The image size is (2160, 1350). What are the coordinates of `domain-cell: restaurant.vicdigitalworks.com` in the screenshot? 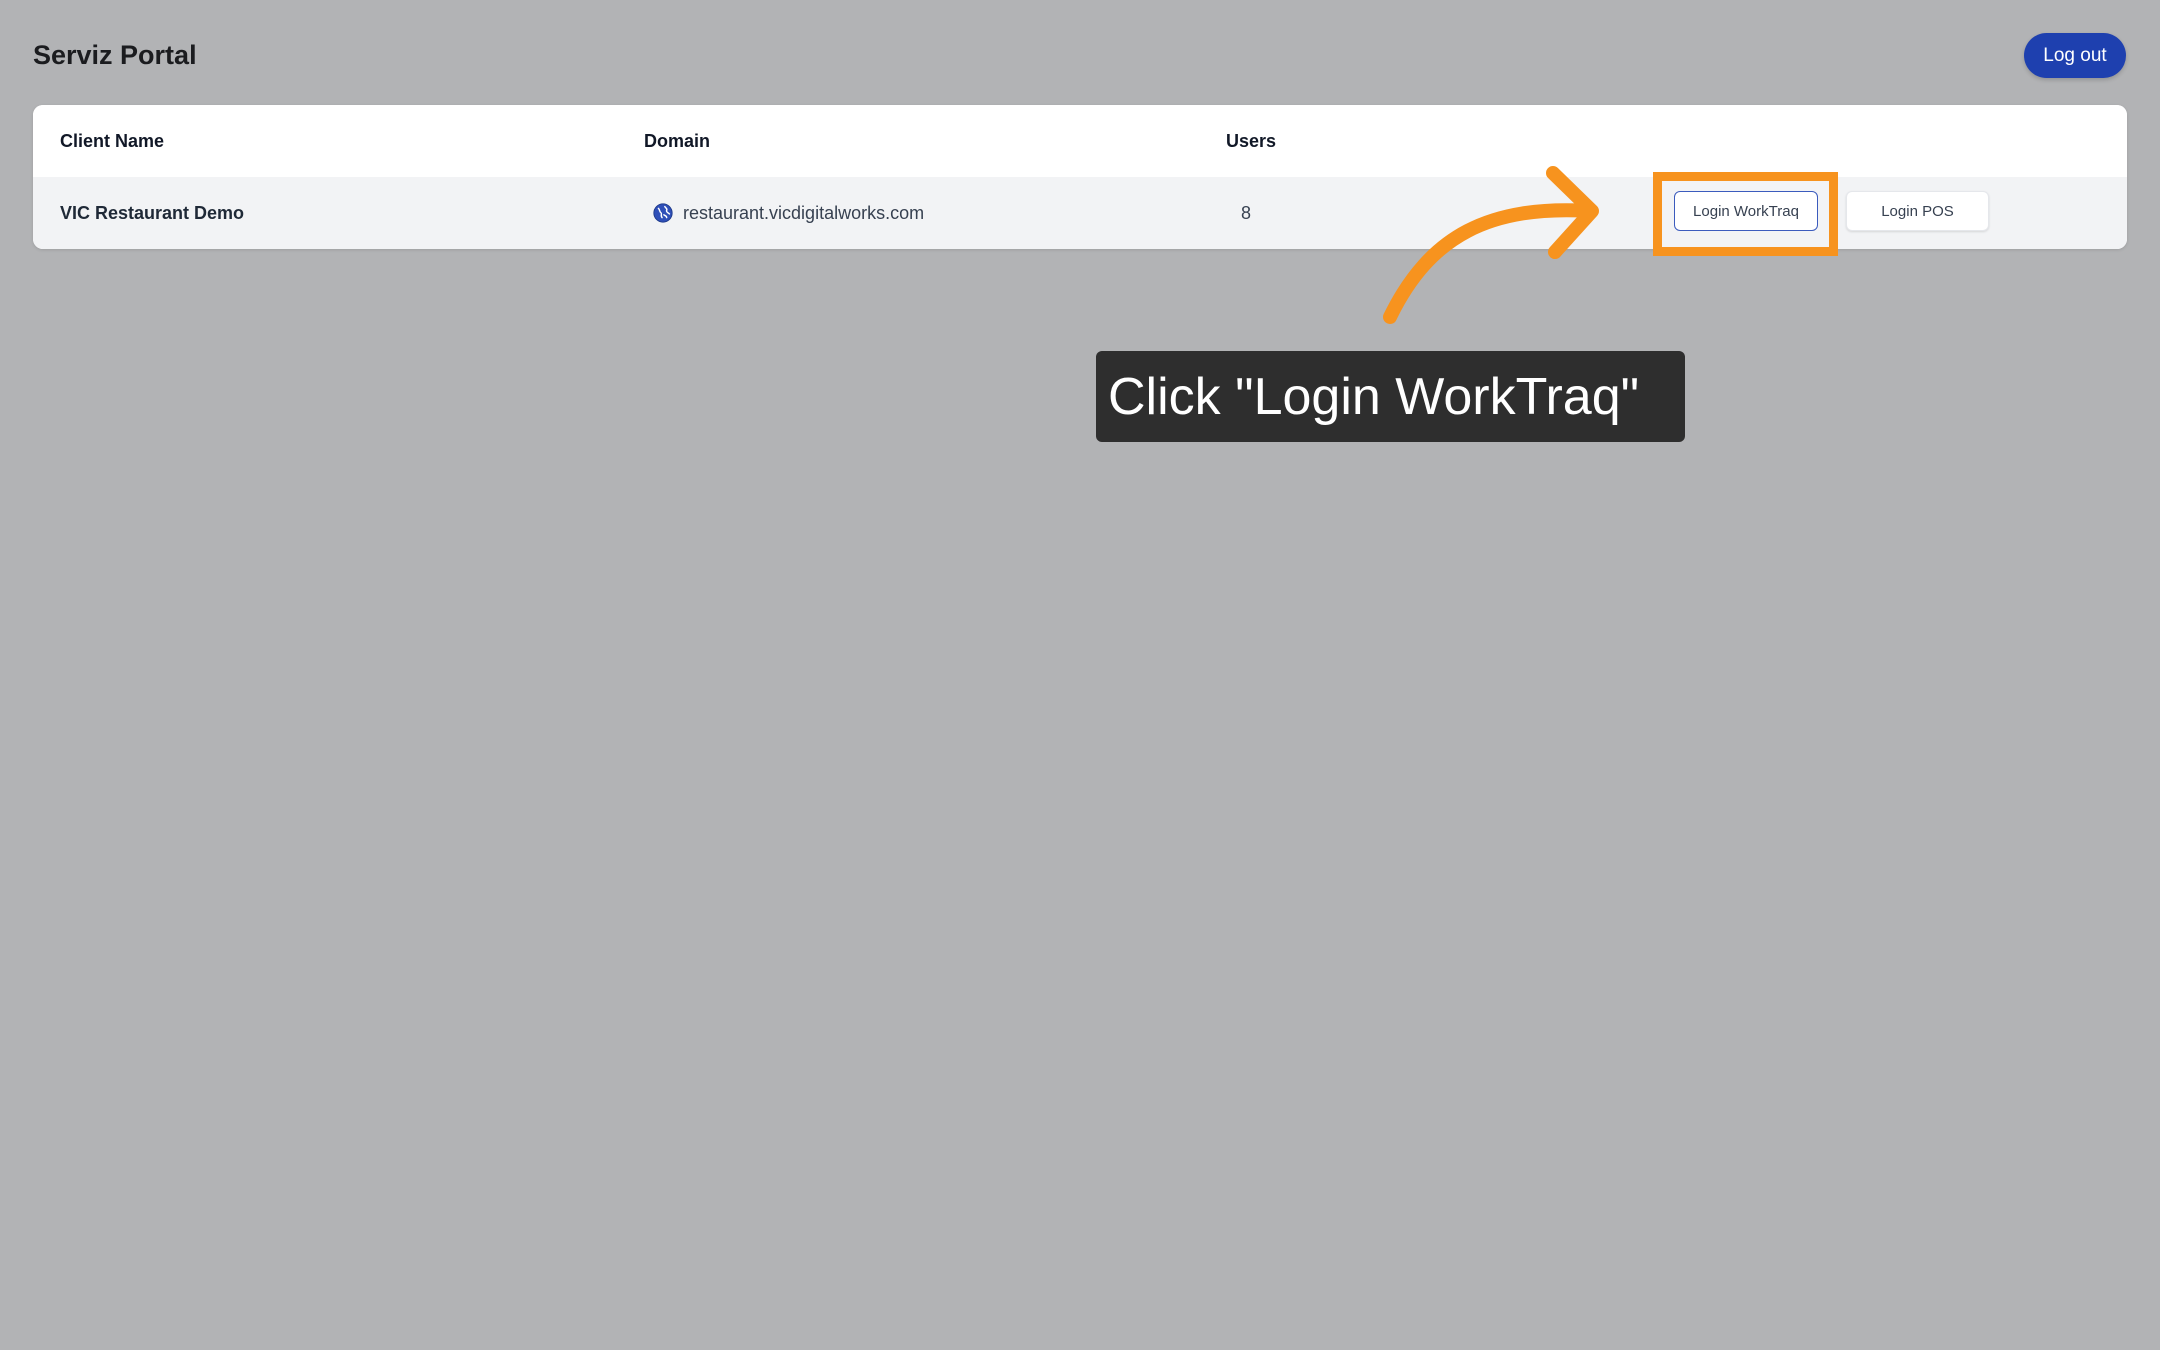 It's located at (788, 213).